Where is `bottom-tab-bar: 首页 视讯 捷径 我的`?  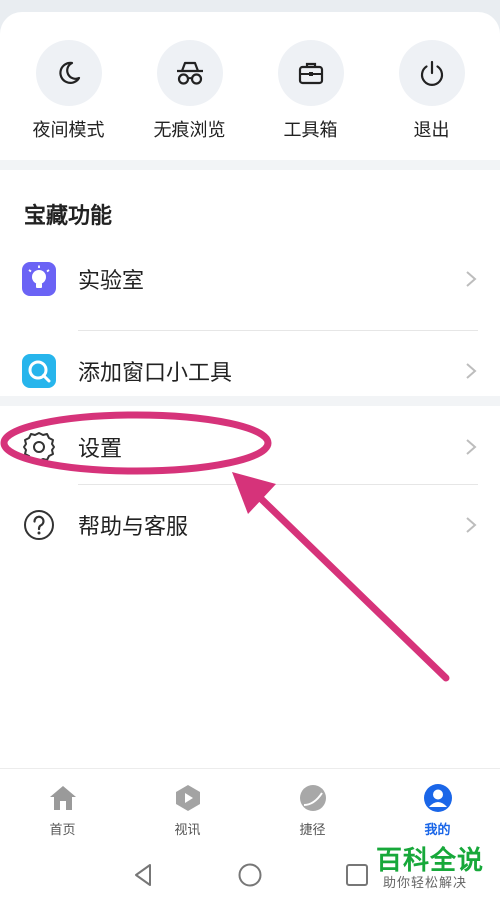 bottom-tab-bar: 首页 视讯 捷径 我的 is located at coordinates (250, 806).